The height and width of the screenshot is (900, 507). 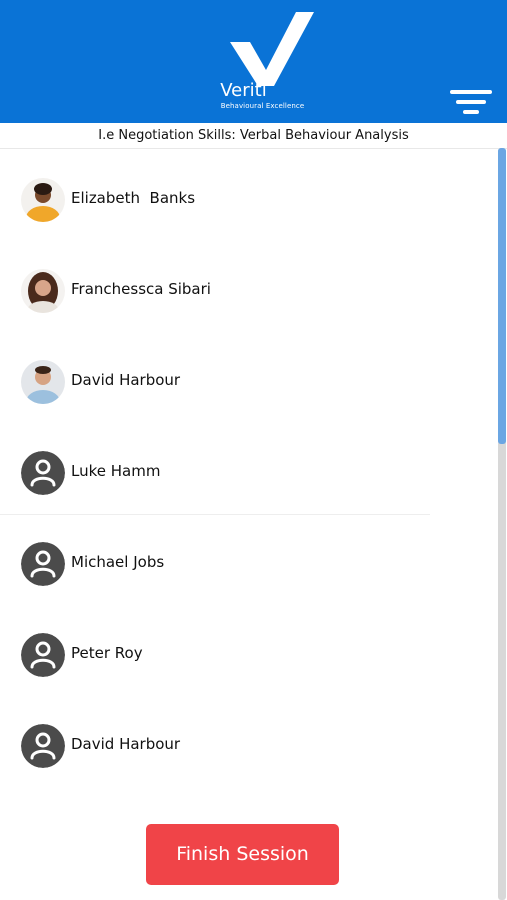 I want to click on scrollbar-track, so click(x=502, y=524).